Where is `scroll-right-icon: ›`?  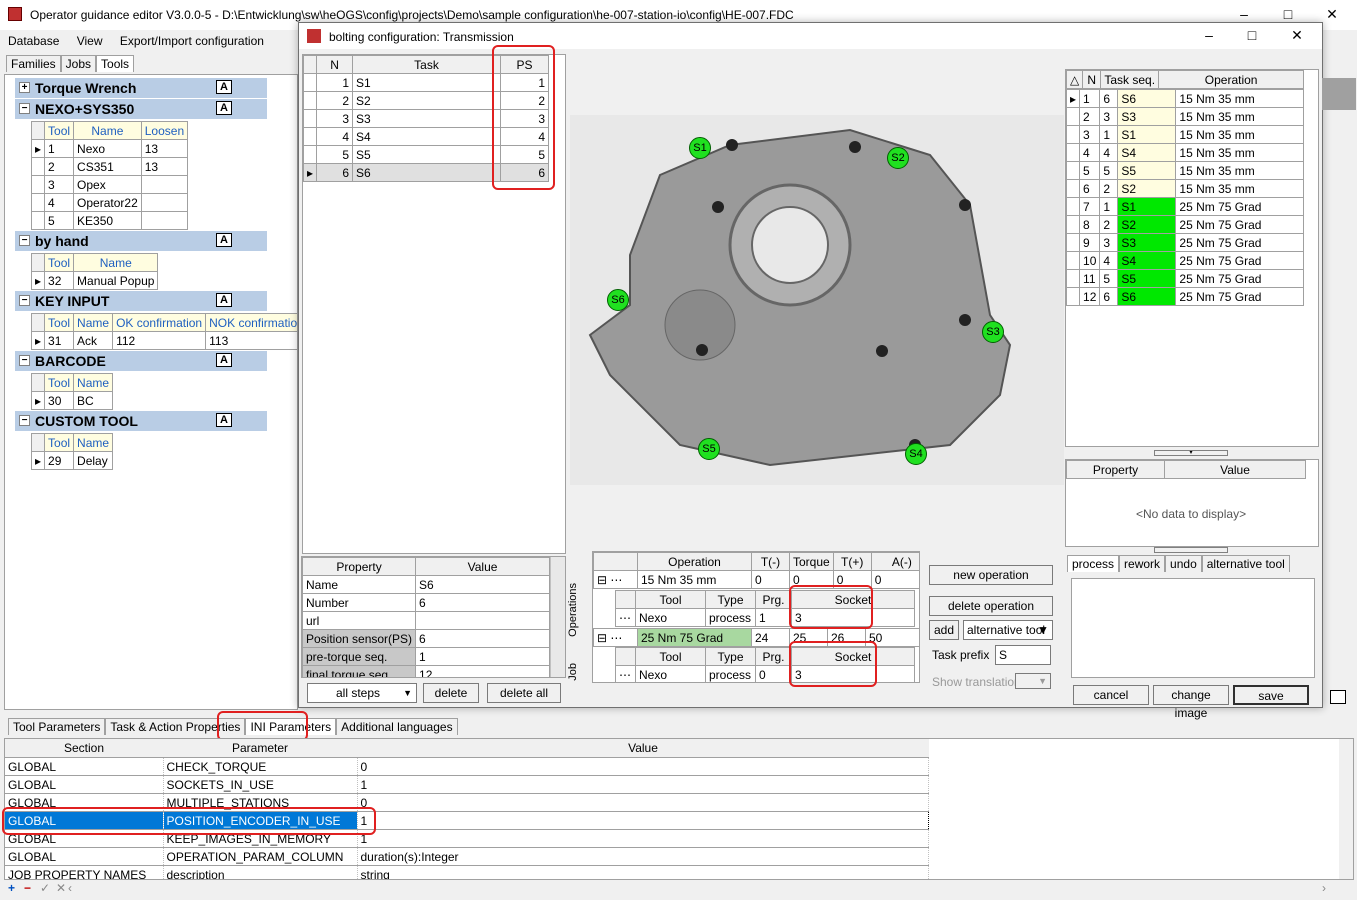 scroll-right-icon: › is located at coordinates (1324, 888).